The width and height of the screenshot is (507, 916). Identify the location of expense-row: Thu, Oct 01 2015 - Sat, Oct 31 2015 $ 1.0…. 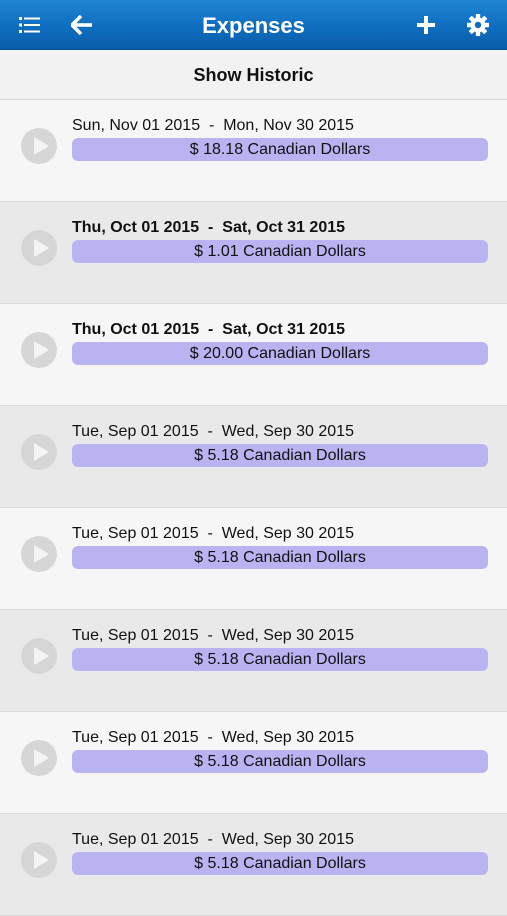
(253, 253).